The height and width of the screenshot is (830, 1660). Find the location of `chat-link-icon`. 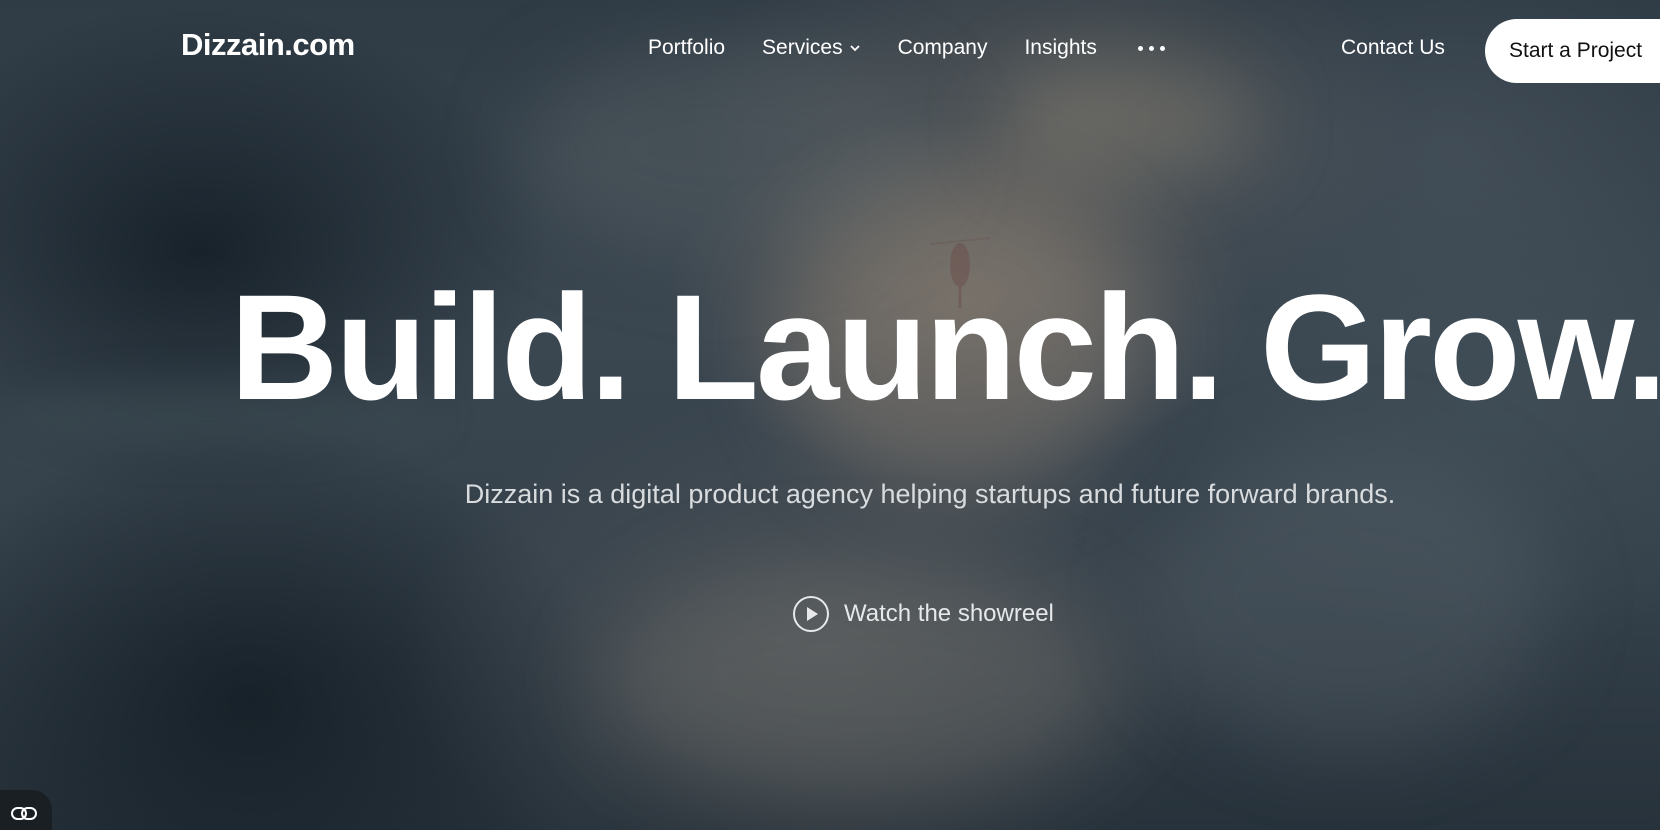

chat-link-icon is located at coordinates (24, 813).